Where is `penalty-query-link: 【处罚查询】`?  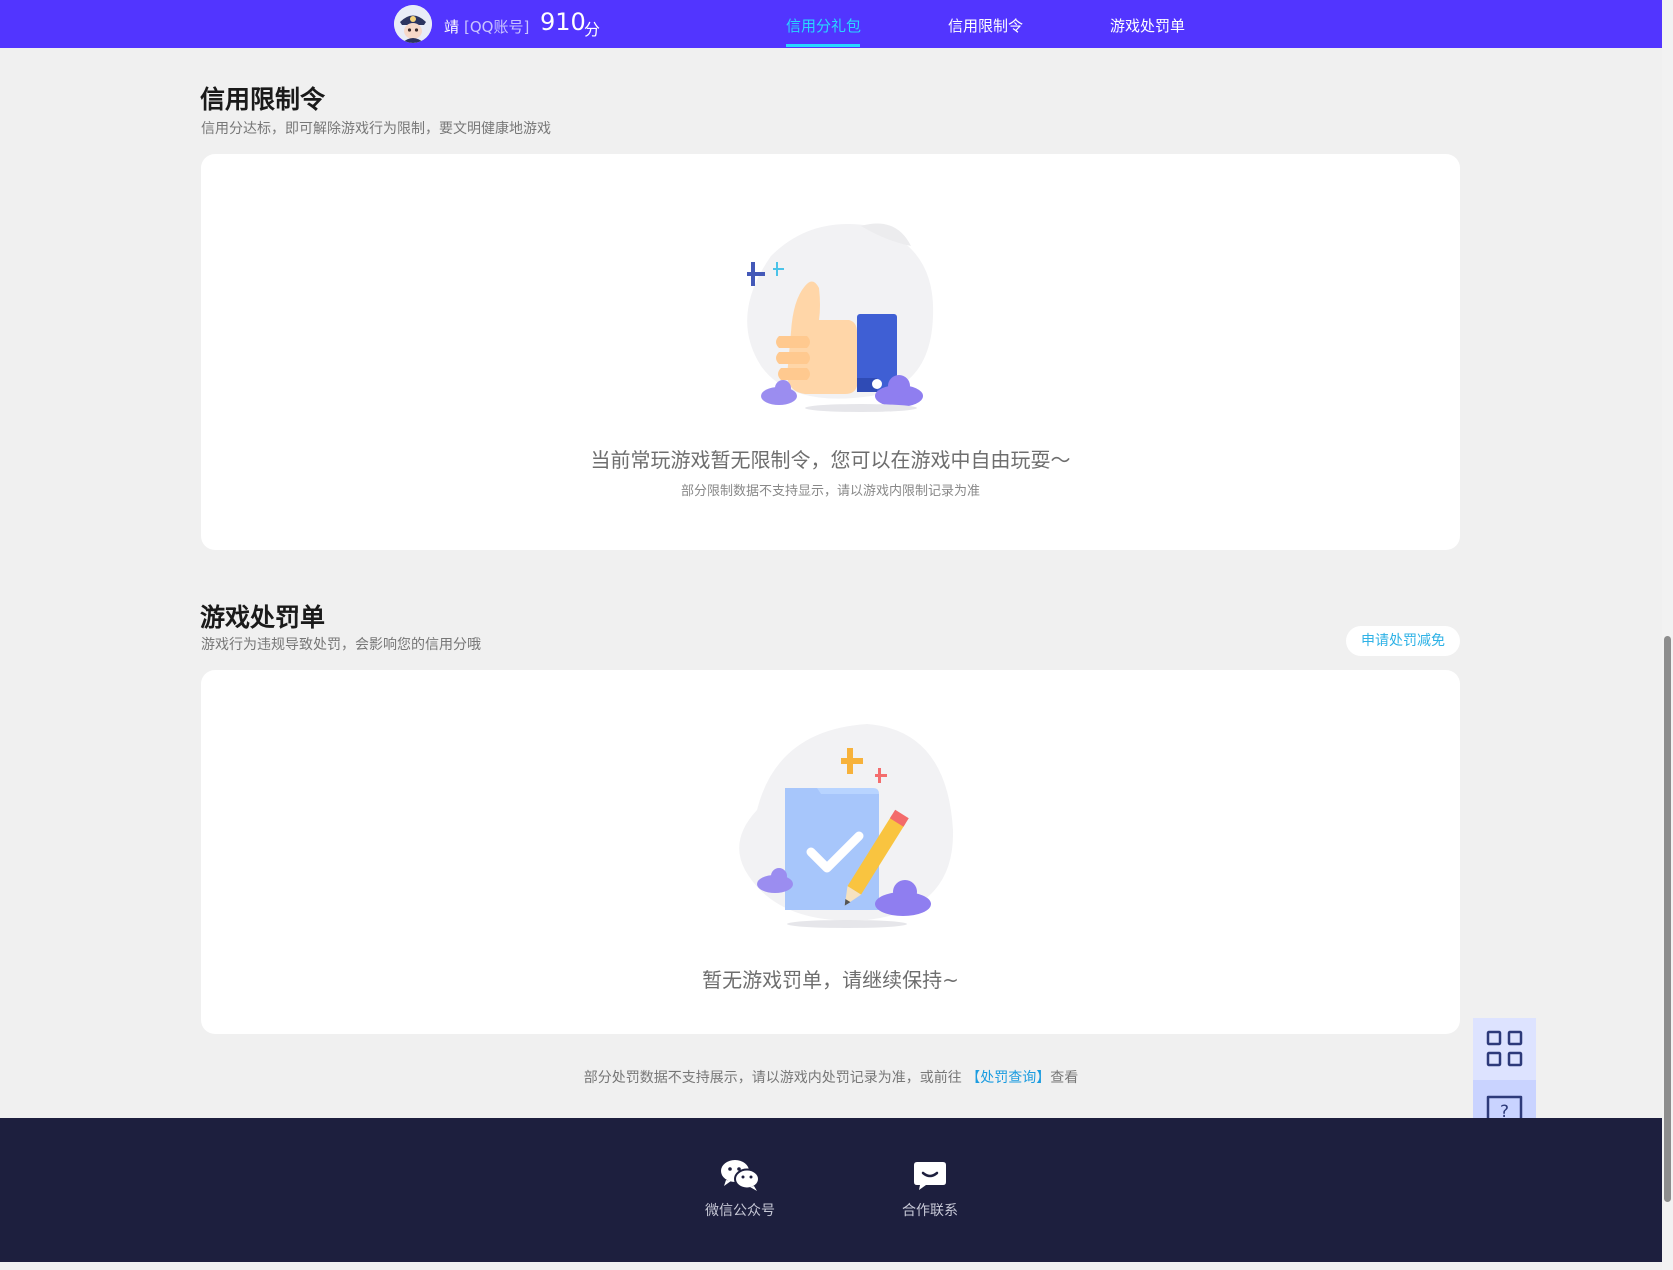
penalty-query-link: 【处罚查询】 is located at coordinates (1008, 1078).